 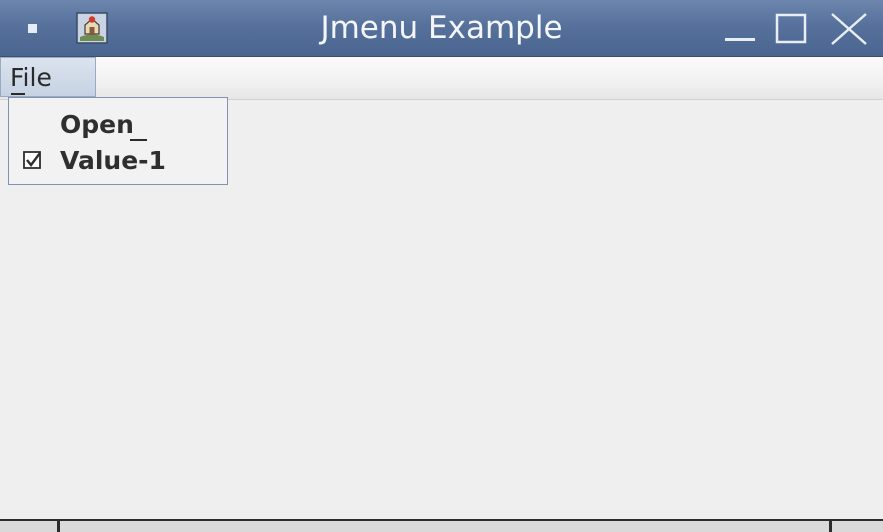 What do you see at coordinates (113, 160) in the screenshot?
I see `menu-item-value-1-label: Value-1` at bounding box center [113, 160].